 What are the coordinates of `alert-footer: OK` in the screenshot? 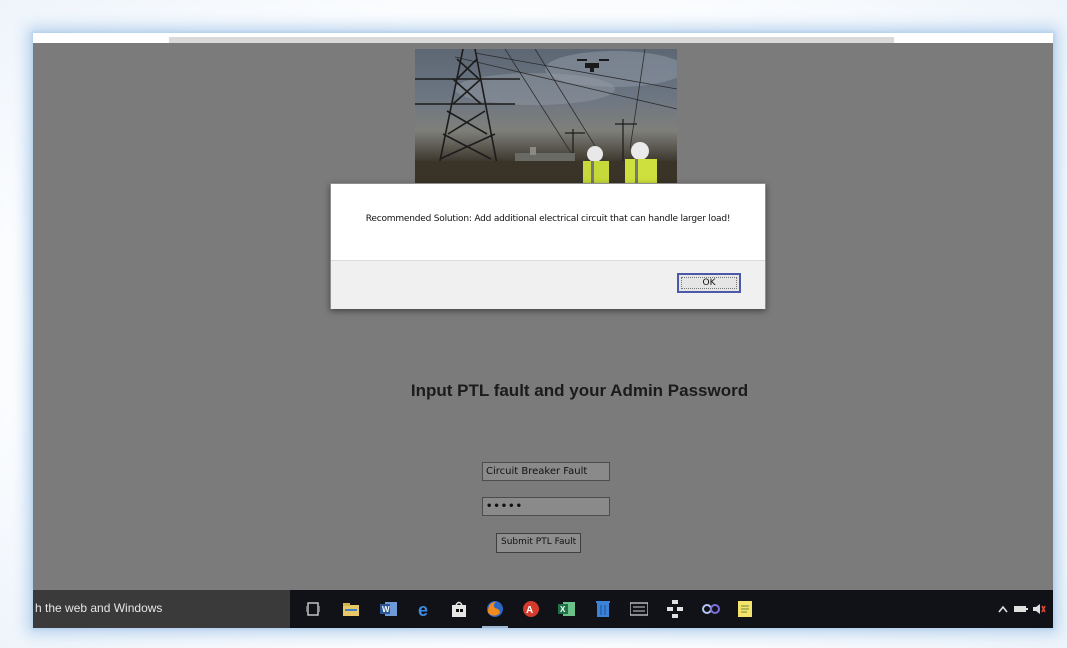 It's located at (548, 284).